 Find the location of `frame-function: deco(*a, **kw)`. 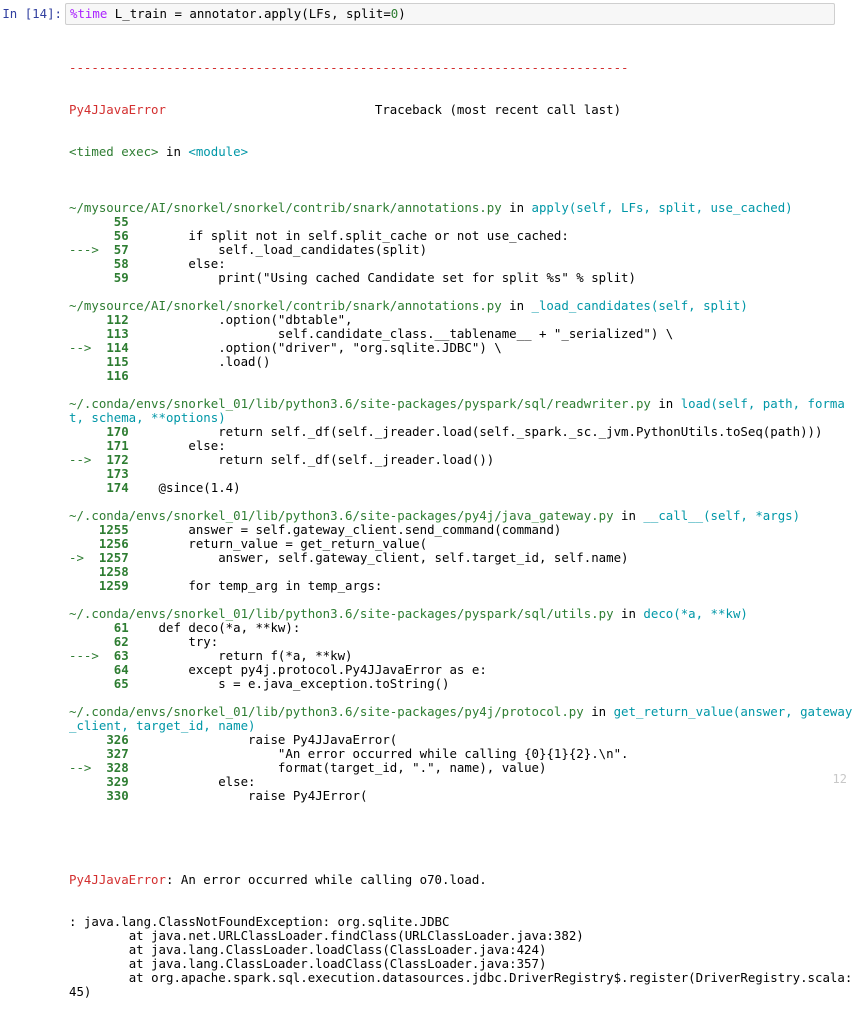

frame-function: deco(*a, **kw) is located at coordinates (695, 613).